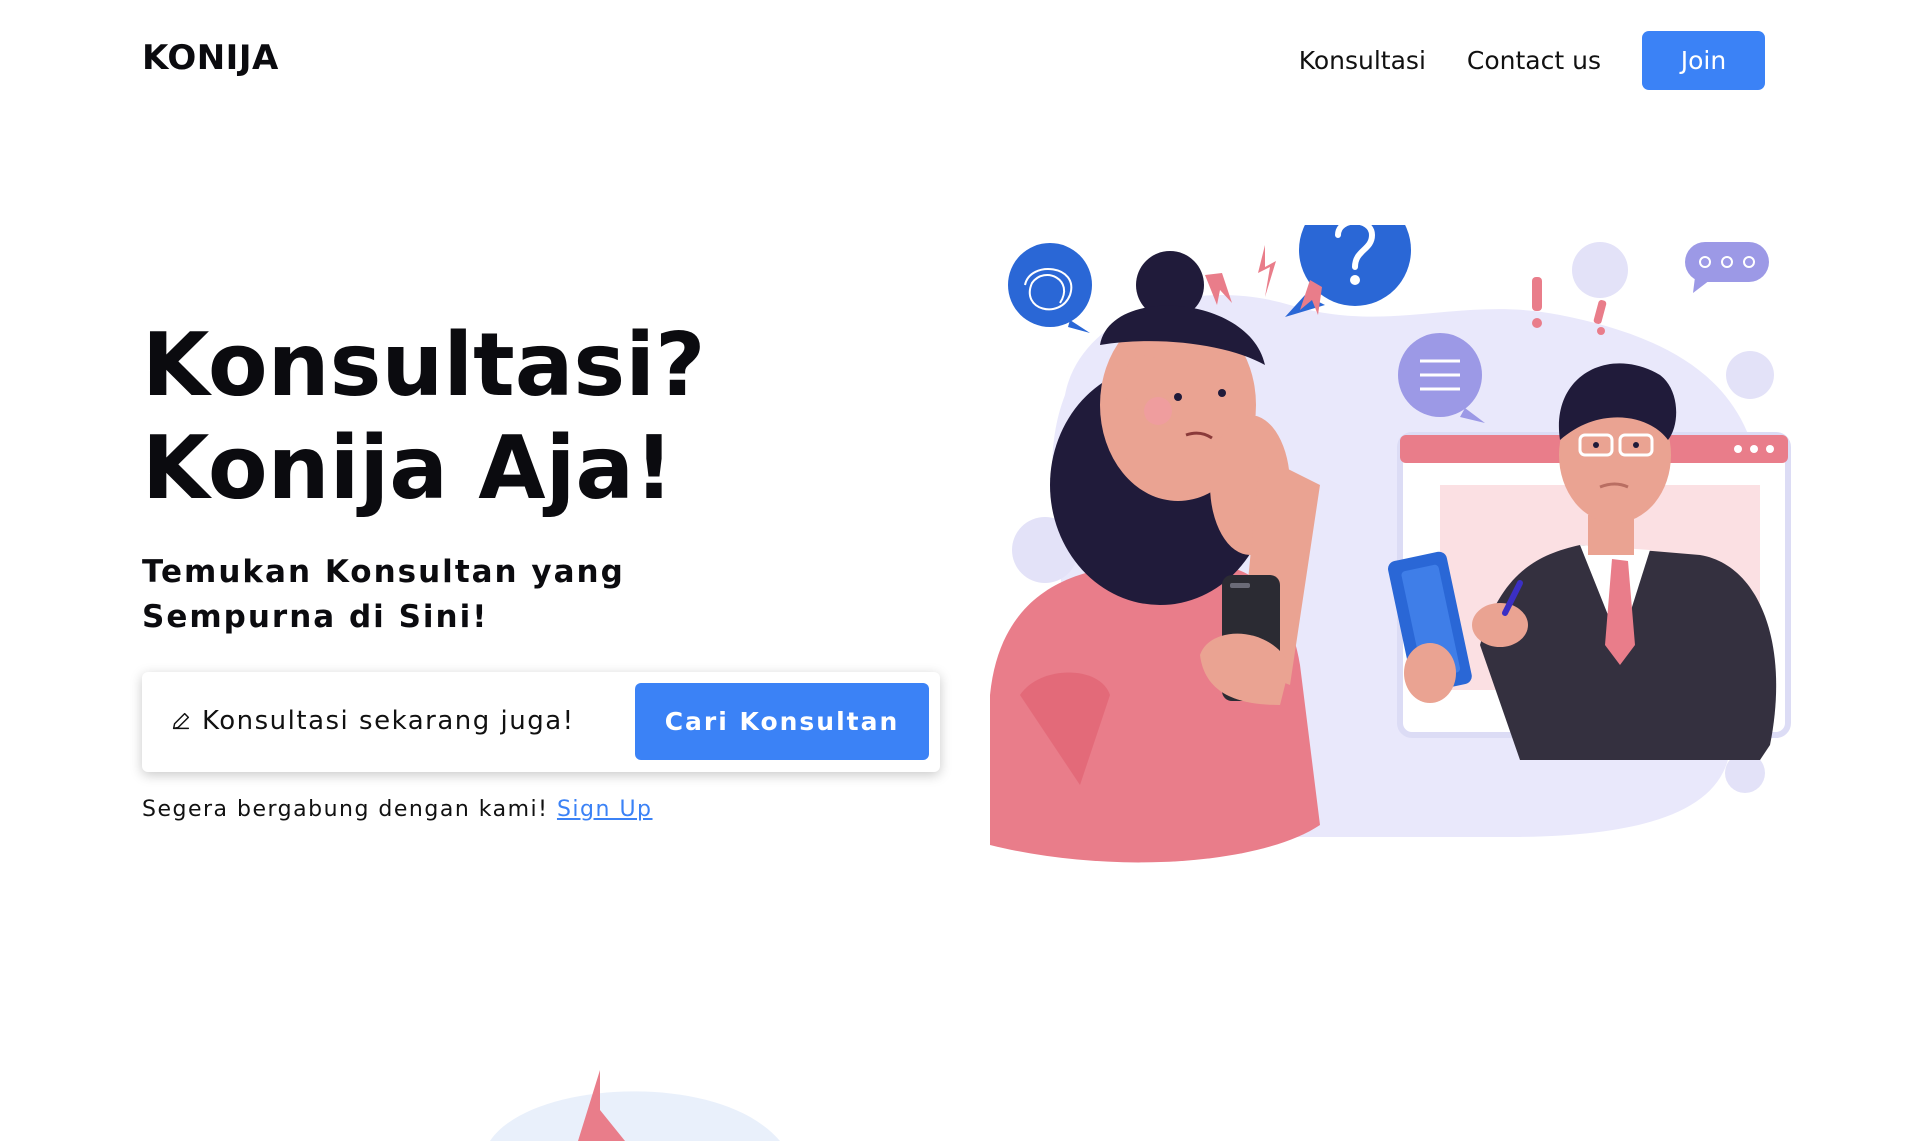  Describe the element at coordinates (1727, 267) in the screenshot. I see `ellipsis-bubble` at that location.